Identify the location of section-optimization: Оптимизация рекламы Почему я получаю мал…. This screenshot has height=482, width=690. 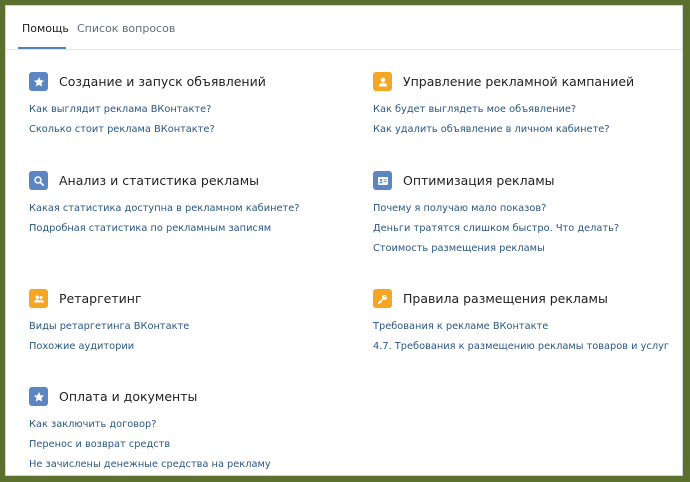
(496, 215).